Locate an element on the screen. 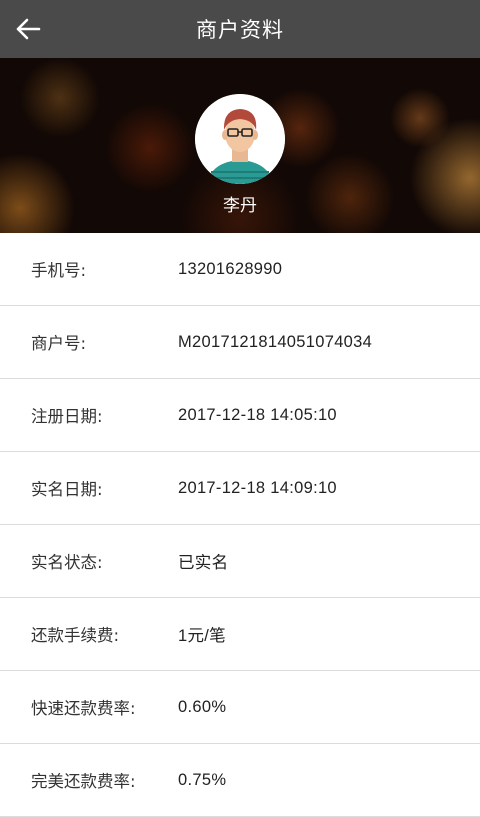  arrow-left-icon is located at coordinates (28, 29).